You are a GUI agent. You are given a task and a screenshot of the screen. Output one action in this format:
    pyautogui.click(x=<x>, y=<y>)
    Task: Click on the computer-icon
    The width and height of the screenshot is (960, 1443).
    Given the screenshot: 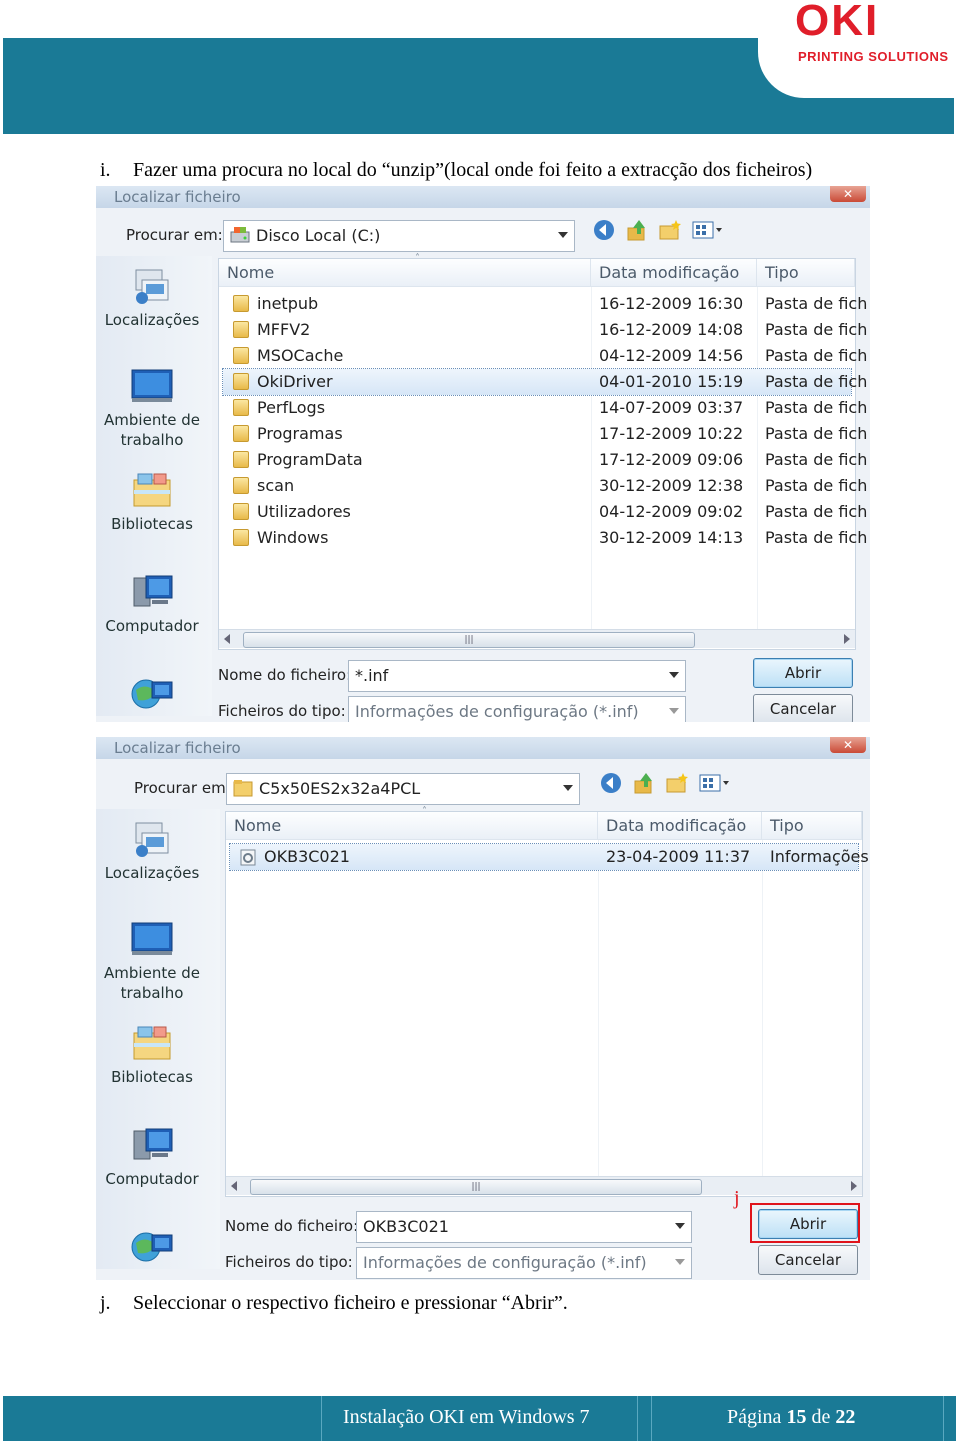 What is the action you would take?
    pyautogui.click(x=152, y=1145)
    